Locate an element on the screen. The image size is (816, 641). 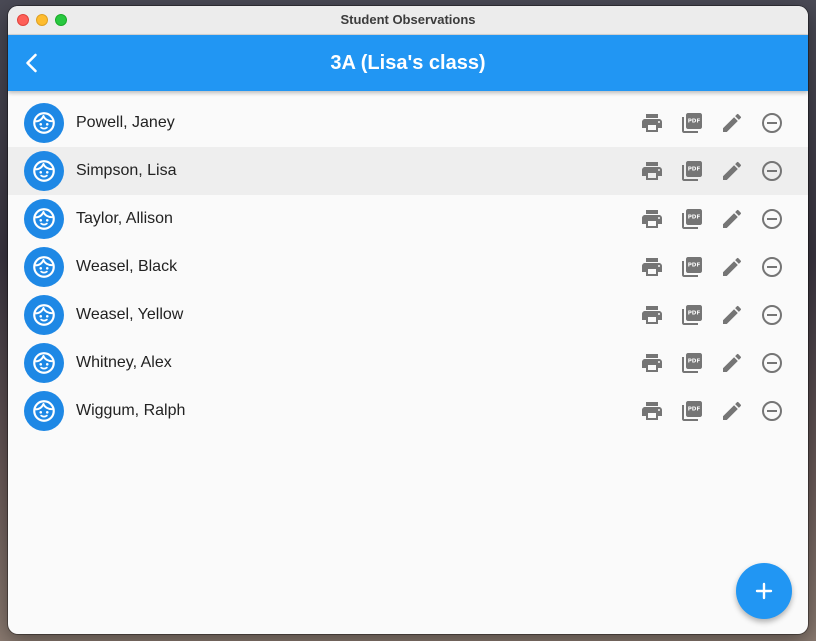
add-student-button is located at coordinates (764, 591).